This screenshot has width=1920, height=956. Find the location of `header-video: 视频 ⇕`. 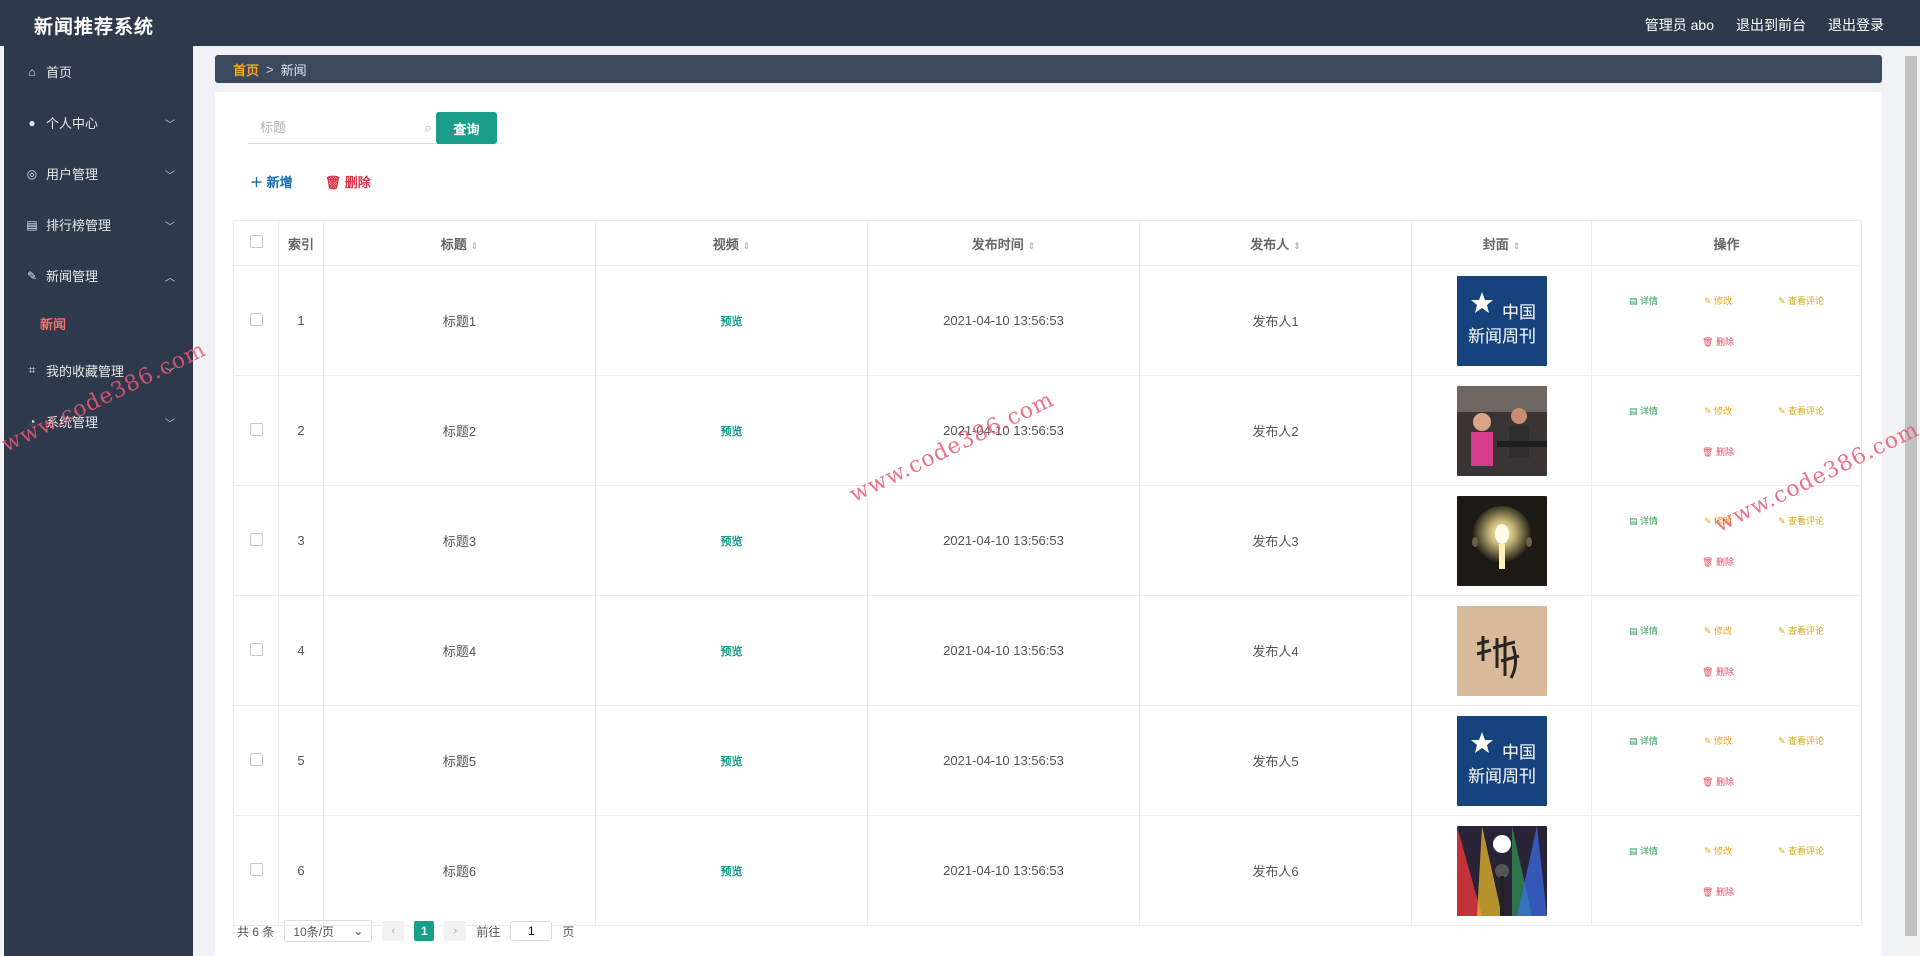

header-video: 视频 ⇕ is located at coordinates (731, 243).